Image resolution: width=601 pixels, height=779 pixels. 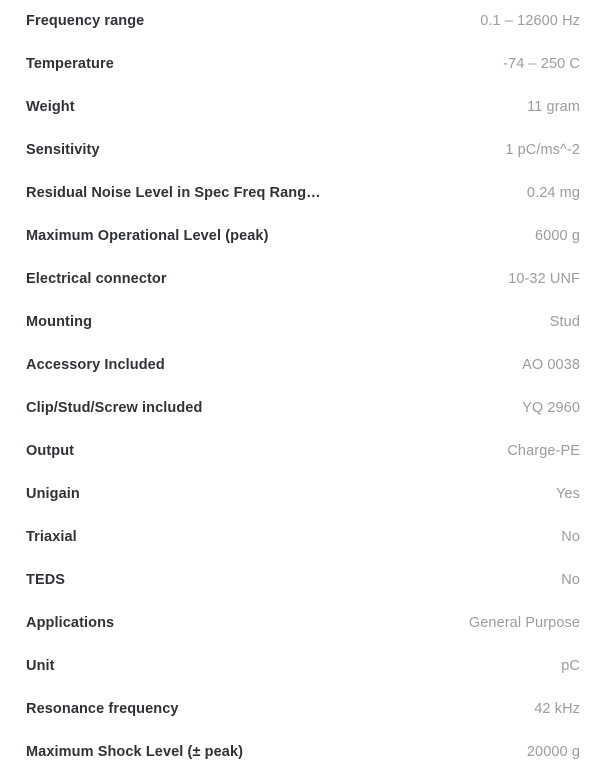 What do you see at coordinates (541, 63) in the screenshot?
I see `spec-value: -74 – 250 C` at bounding box center [541, 63].